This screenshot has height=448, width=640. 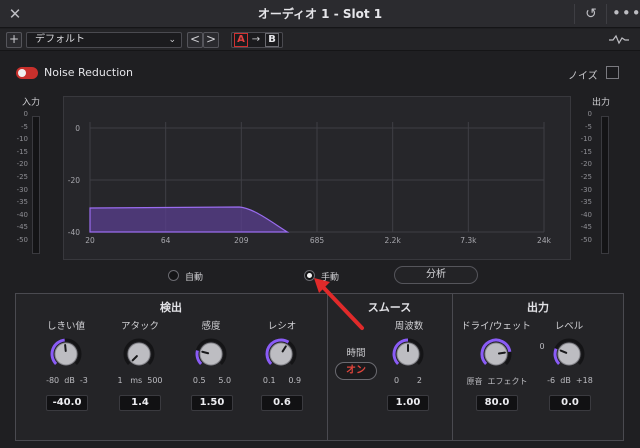 I want to click on input-meter, so click(x=36, y=185).